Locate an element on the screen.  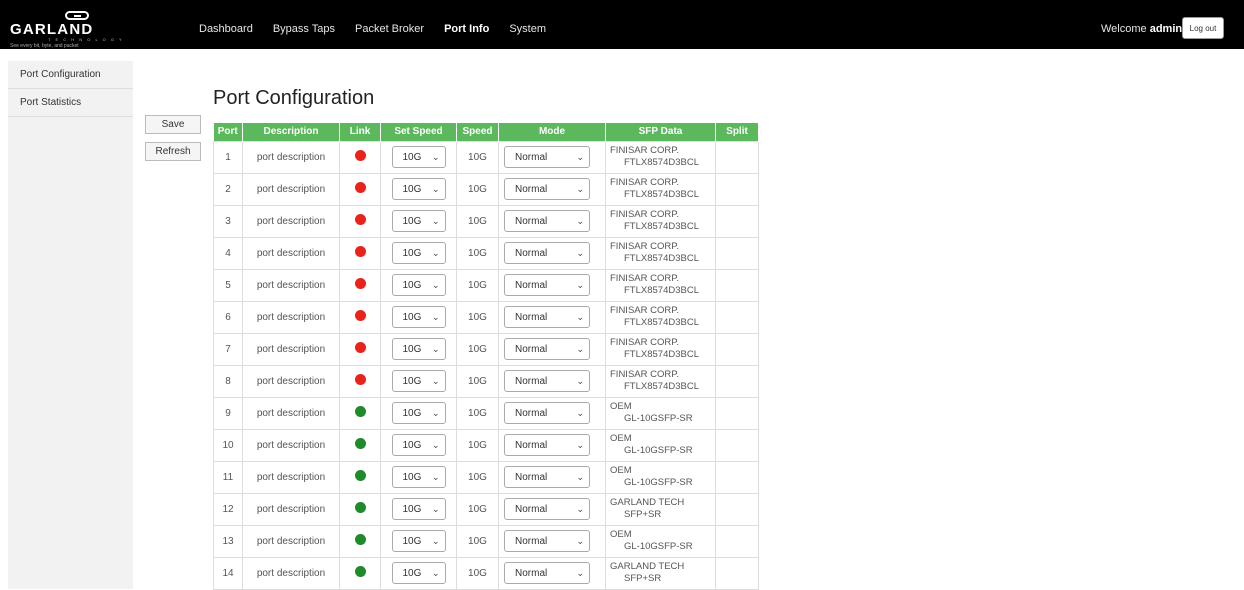
logout-button: Log out is located at coordinates (1203, 28).